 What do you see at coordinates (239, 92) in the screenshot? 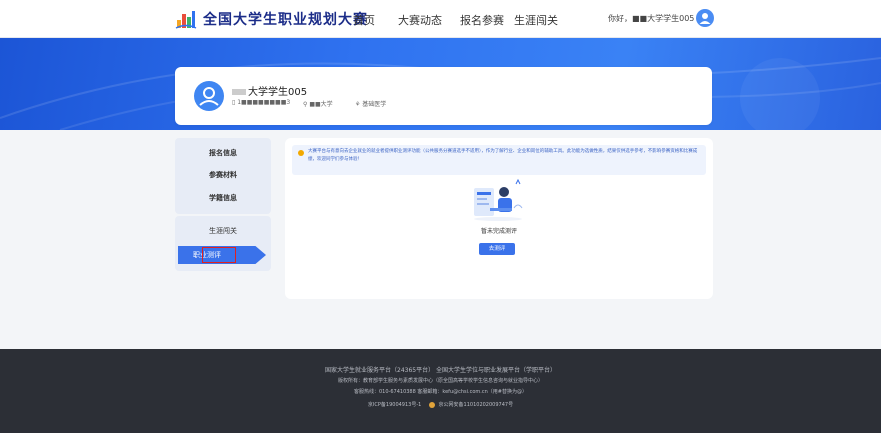
I see `redacted-mask` at bounding box center [239, 92].